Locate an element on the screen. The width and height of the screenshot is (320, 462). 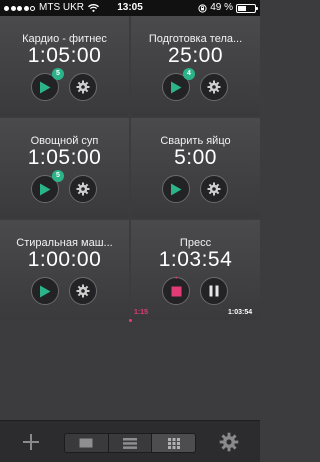
bottom-toolbar is located at coordinates (130, 441).